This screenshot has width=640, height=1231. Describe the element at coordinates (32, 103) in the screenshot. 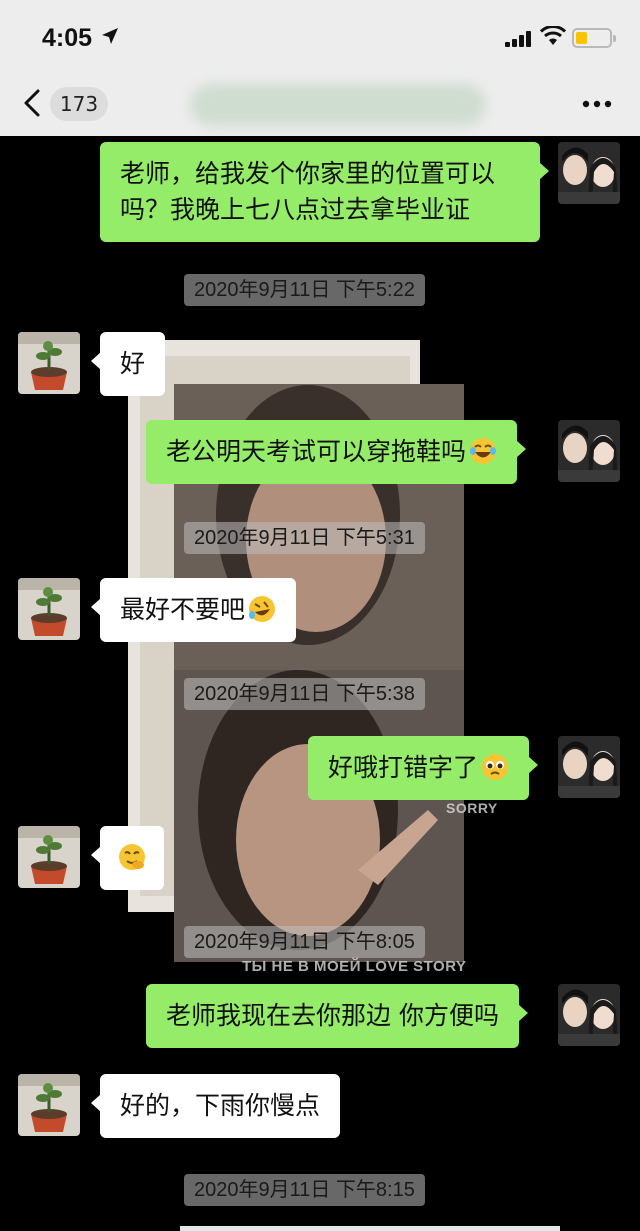

I see `back-icon` at that location.